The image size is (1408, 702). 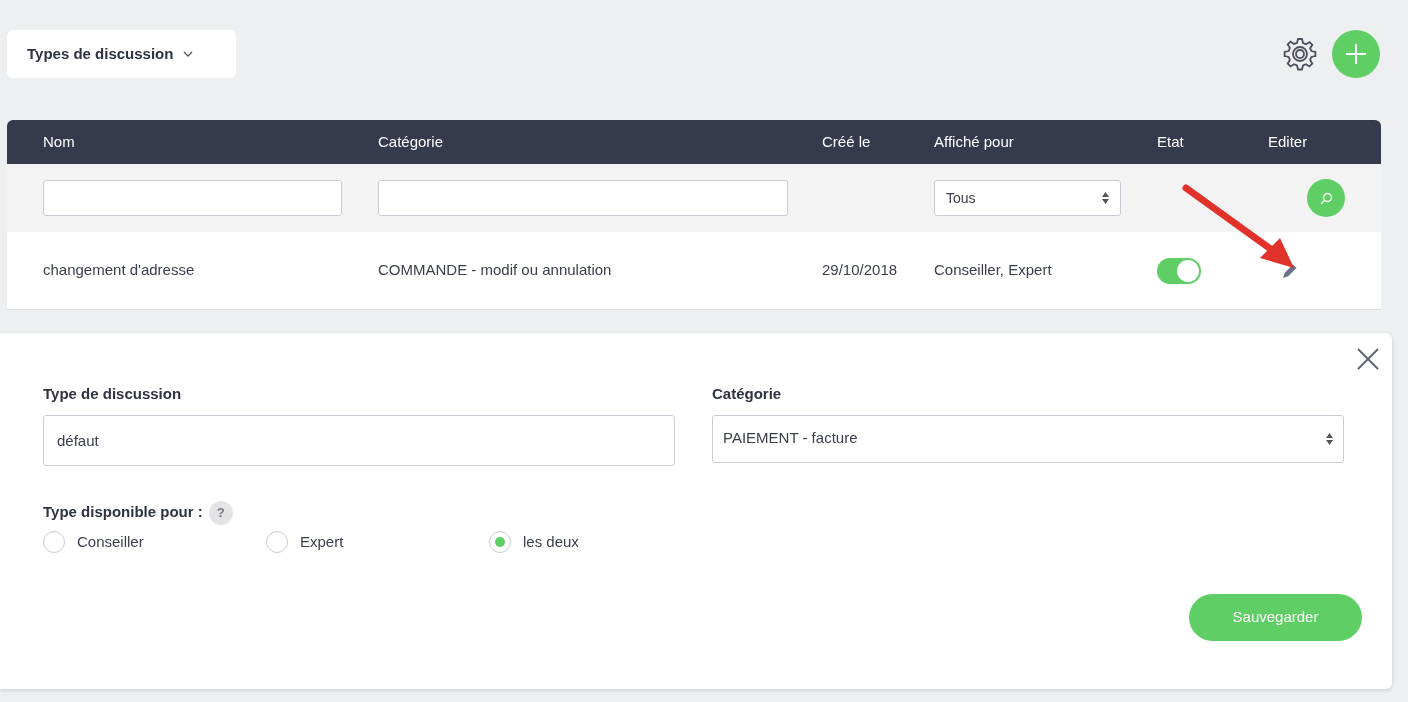 What do you see at coordinates (377, 541) in the screenshot?
I see `radio-option: Expert` at bounding box center [377, 541].